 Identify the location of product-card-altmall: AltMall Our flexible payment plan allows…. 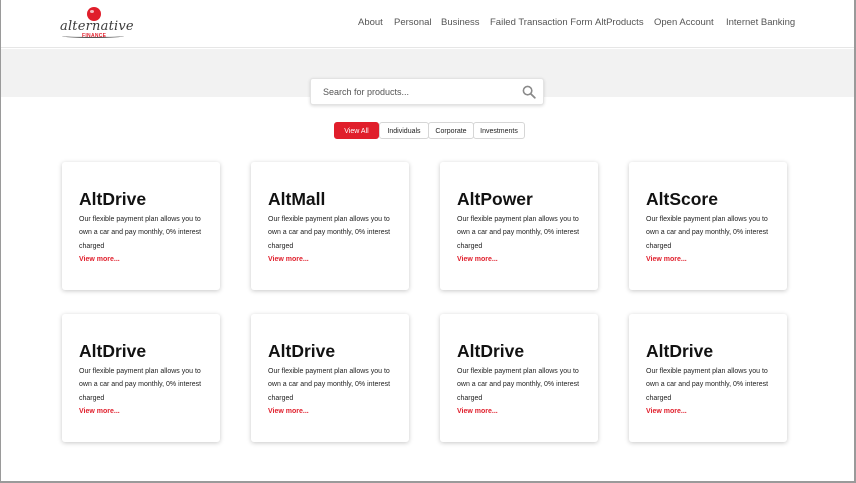
(330, 226).